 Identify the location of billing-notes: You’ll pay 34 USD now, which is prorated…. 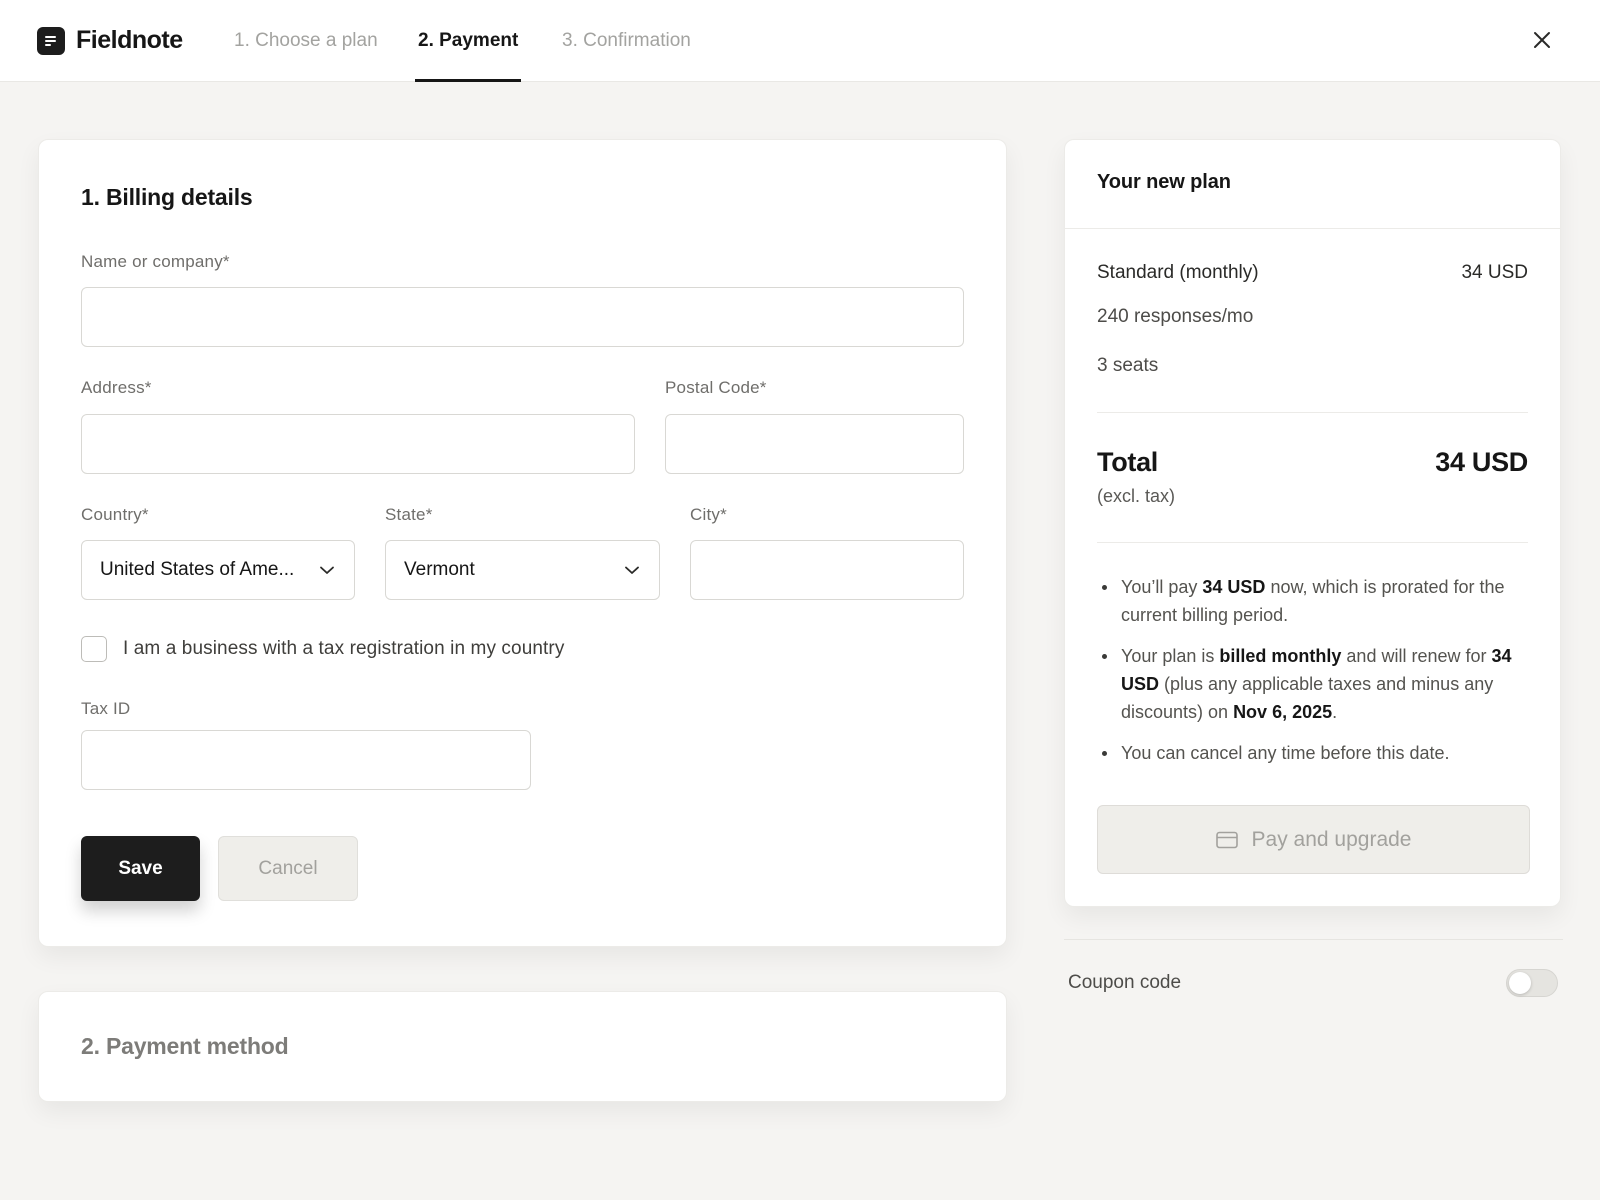
(1312, 676).